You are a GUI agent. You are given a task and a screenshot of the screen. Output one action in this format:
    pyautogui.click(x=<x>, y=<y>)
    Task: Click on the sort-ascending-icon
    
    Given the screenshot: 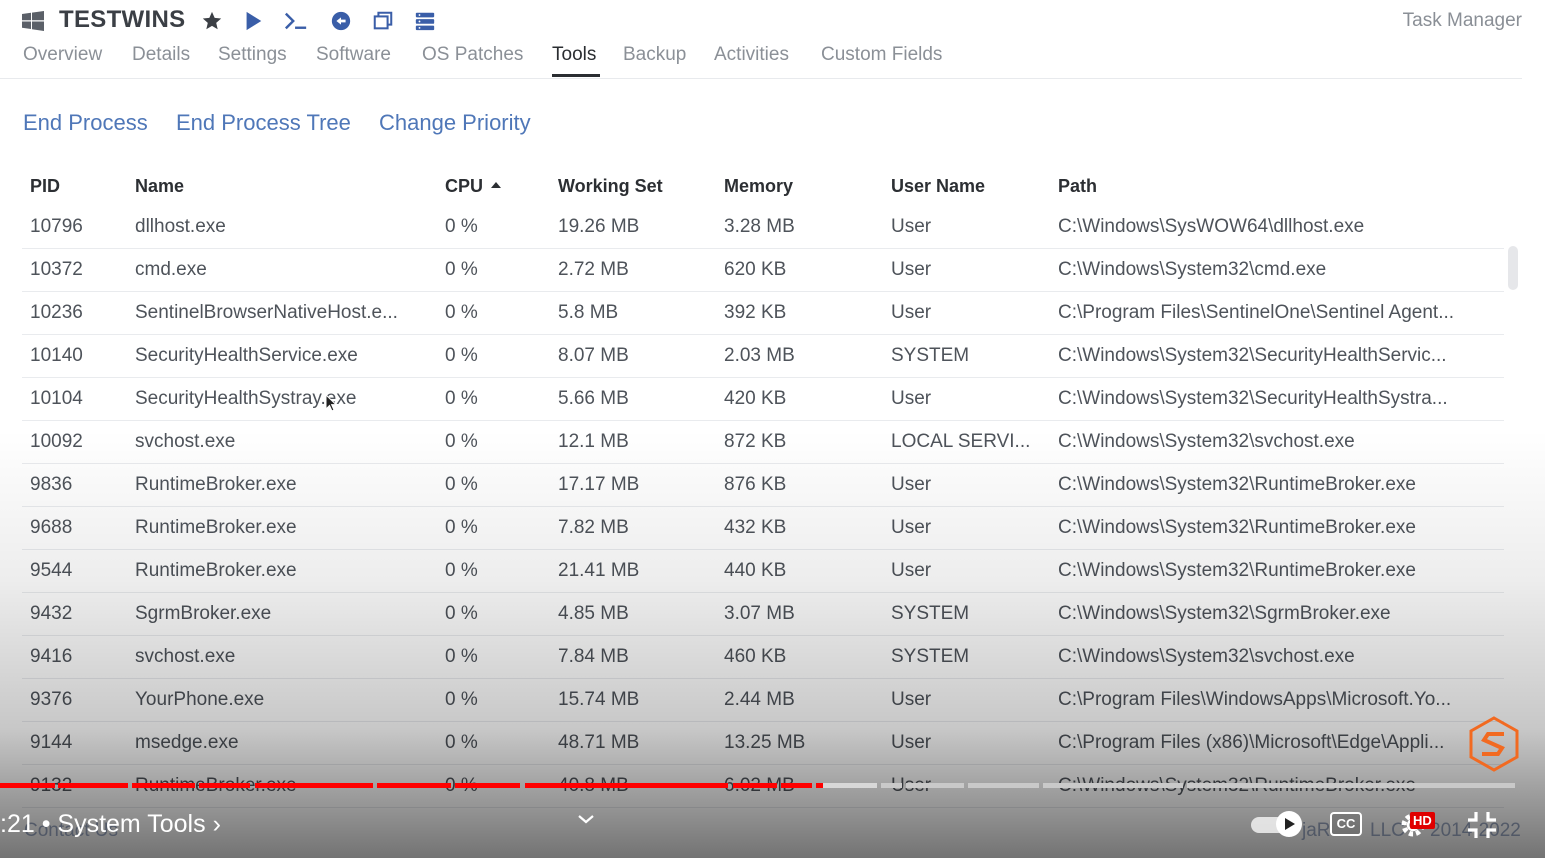 What is the action you would take?
    pyautogui.click(x=496, y=185)
    